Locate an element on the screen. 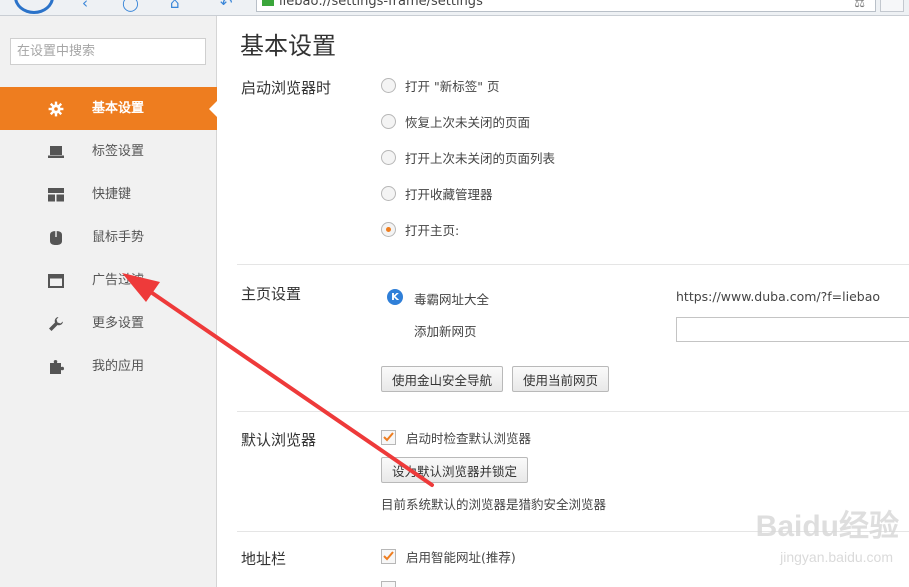 Image resolution: width=909 pixels, height=587 pixels. secure-icon is located at coordinates (268, 3).